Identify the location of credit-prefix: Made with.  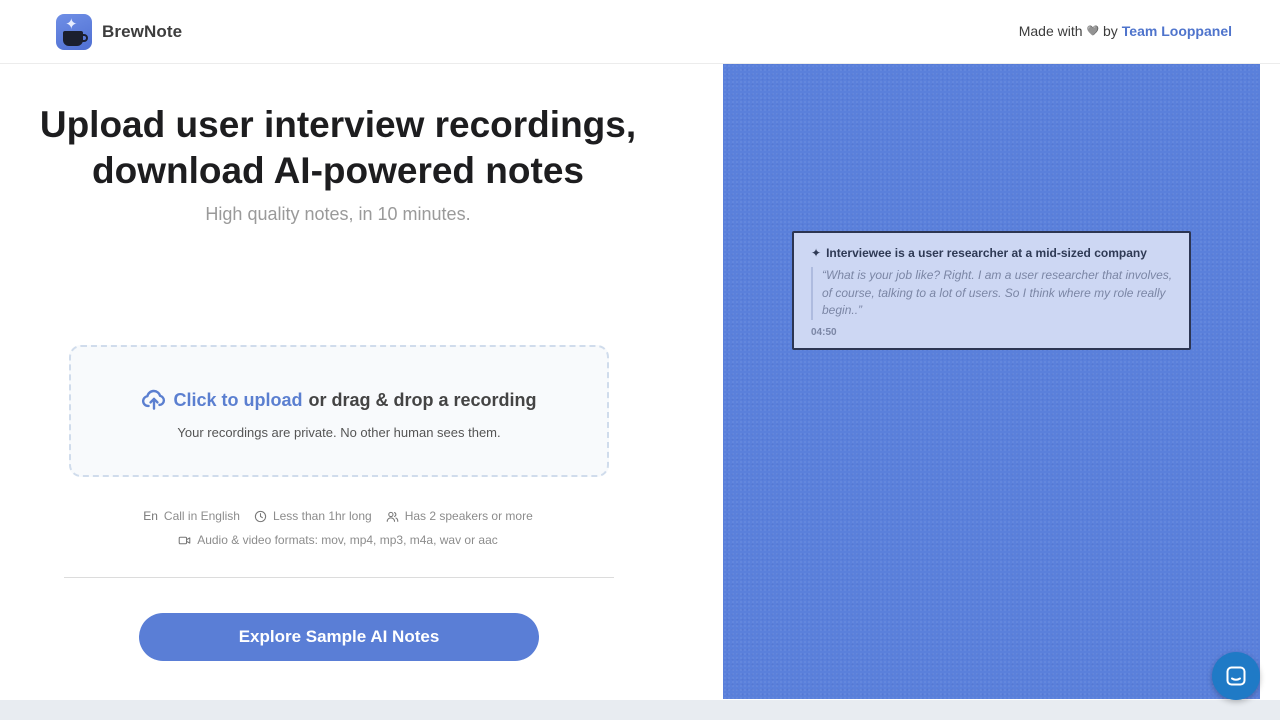
(1050, 31).